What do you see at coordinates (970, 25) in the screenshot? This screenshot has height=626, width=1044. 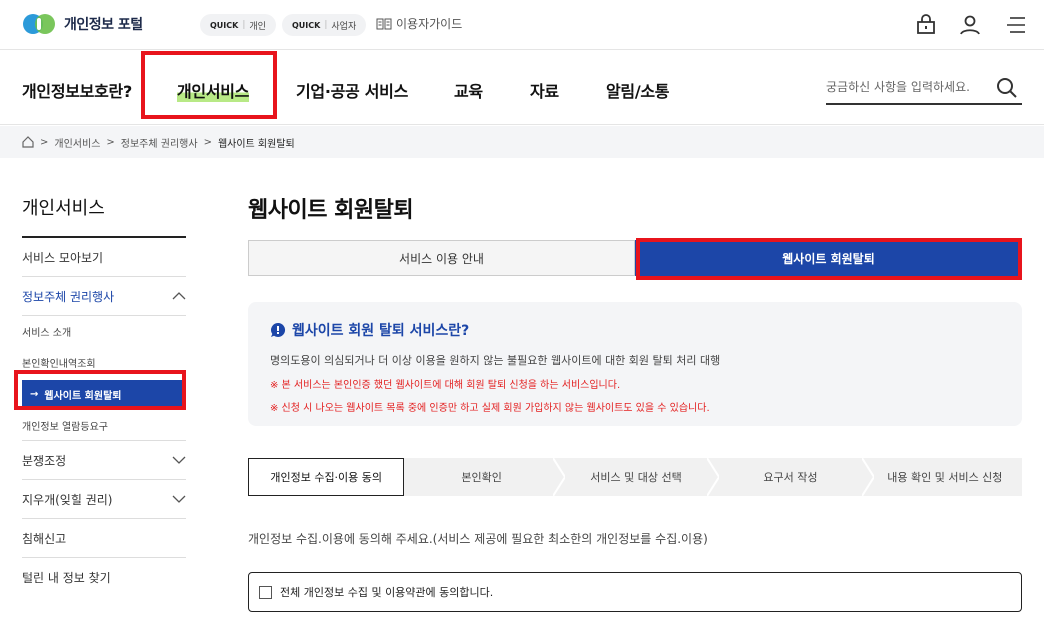 I see `user-icon` at bounding box center [970, 25].